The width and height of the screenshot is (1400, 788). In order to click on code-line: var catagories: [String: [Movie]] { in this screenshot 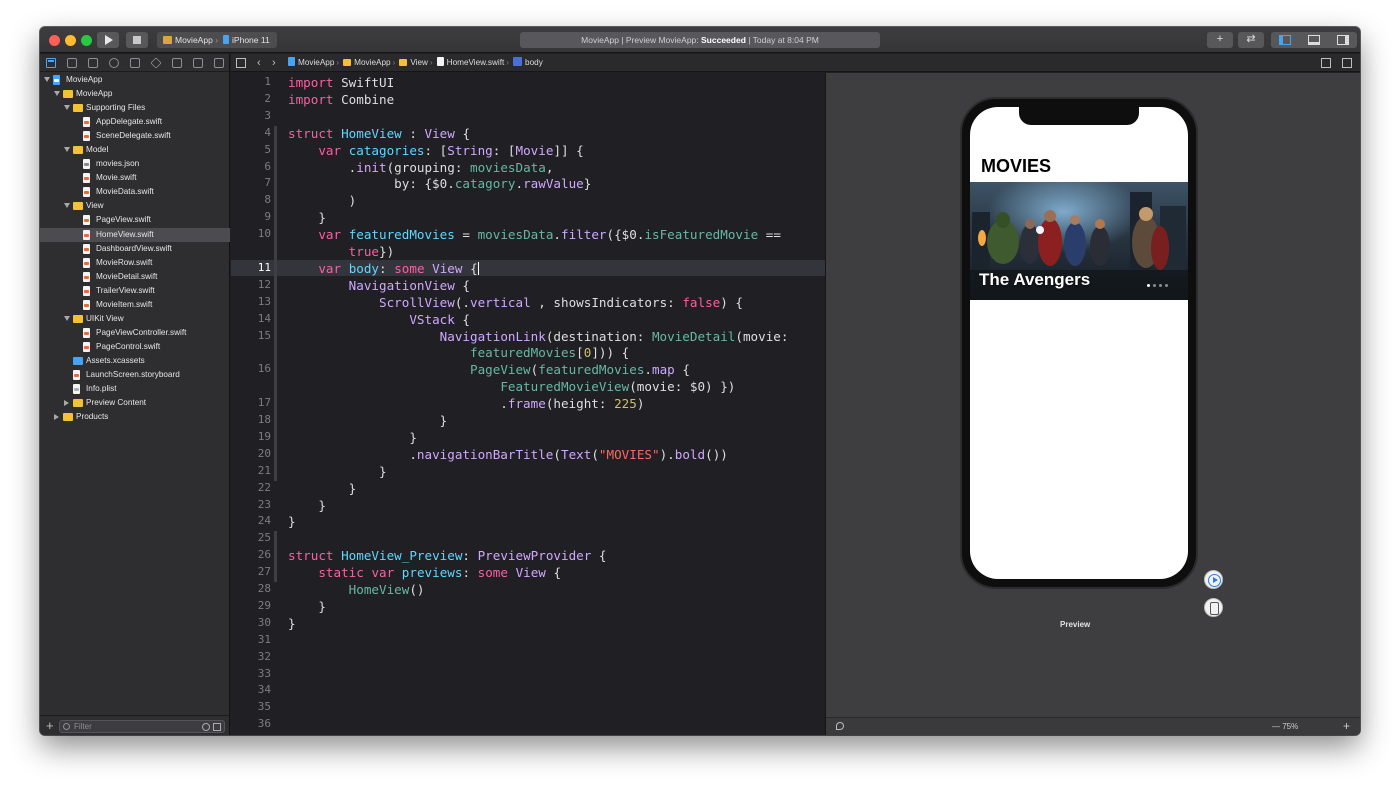, I will do `click(435, 150)`.